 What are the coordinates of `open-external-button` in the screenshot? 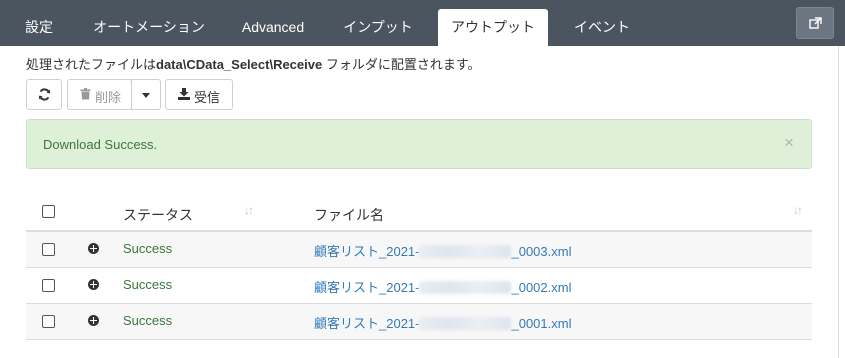 It's located at (815, 23).